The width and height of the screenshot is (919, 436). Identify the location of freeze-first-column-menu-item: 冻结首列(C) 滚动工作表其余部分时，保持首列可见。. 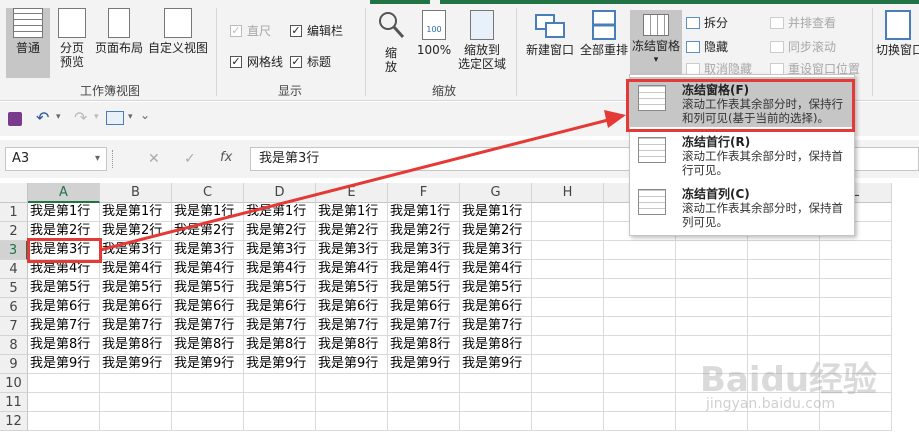
(742, 206).